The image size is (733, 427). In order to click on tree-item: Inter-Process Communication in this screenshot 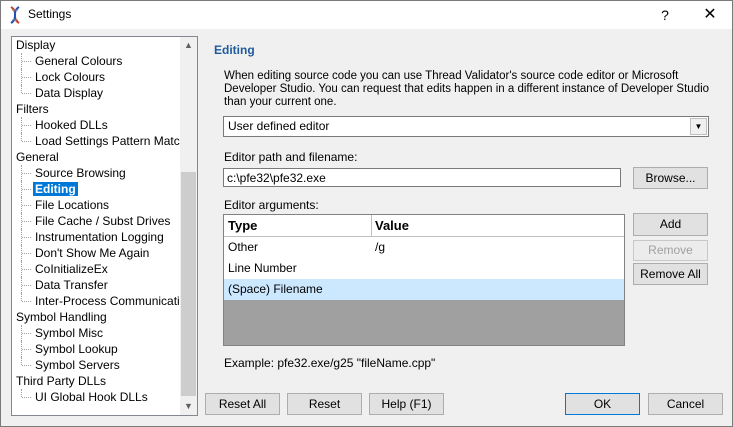, I will do `click(102, 301)`.